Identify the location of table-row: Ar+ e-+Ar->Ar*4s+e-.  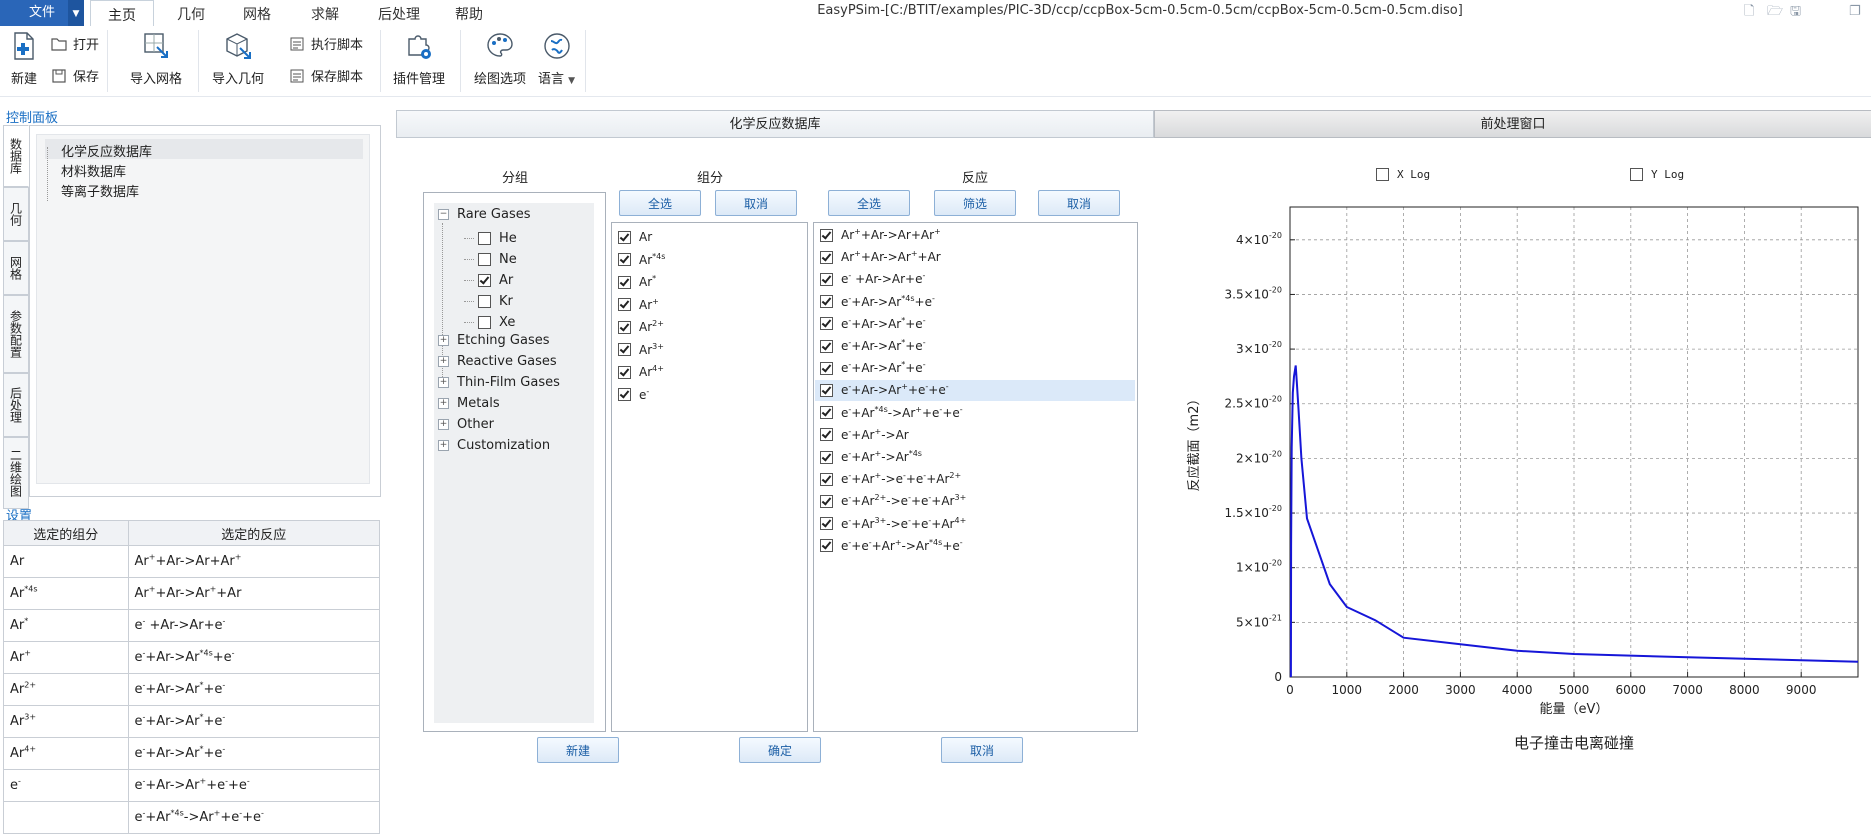
(191, 657).